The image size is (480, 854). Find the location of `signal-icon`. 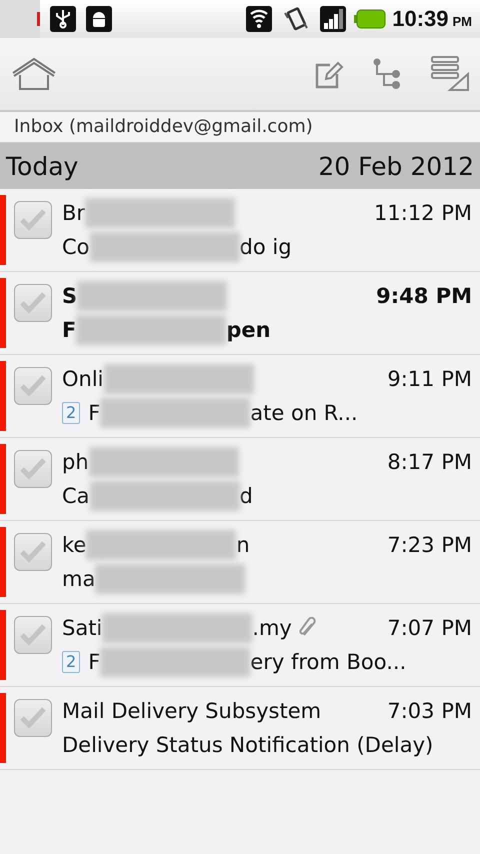

signal-icon is located at coordinates (333, 19).